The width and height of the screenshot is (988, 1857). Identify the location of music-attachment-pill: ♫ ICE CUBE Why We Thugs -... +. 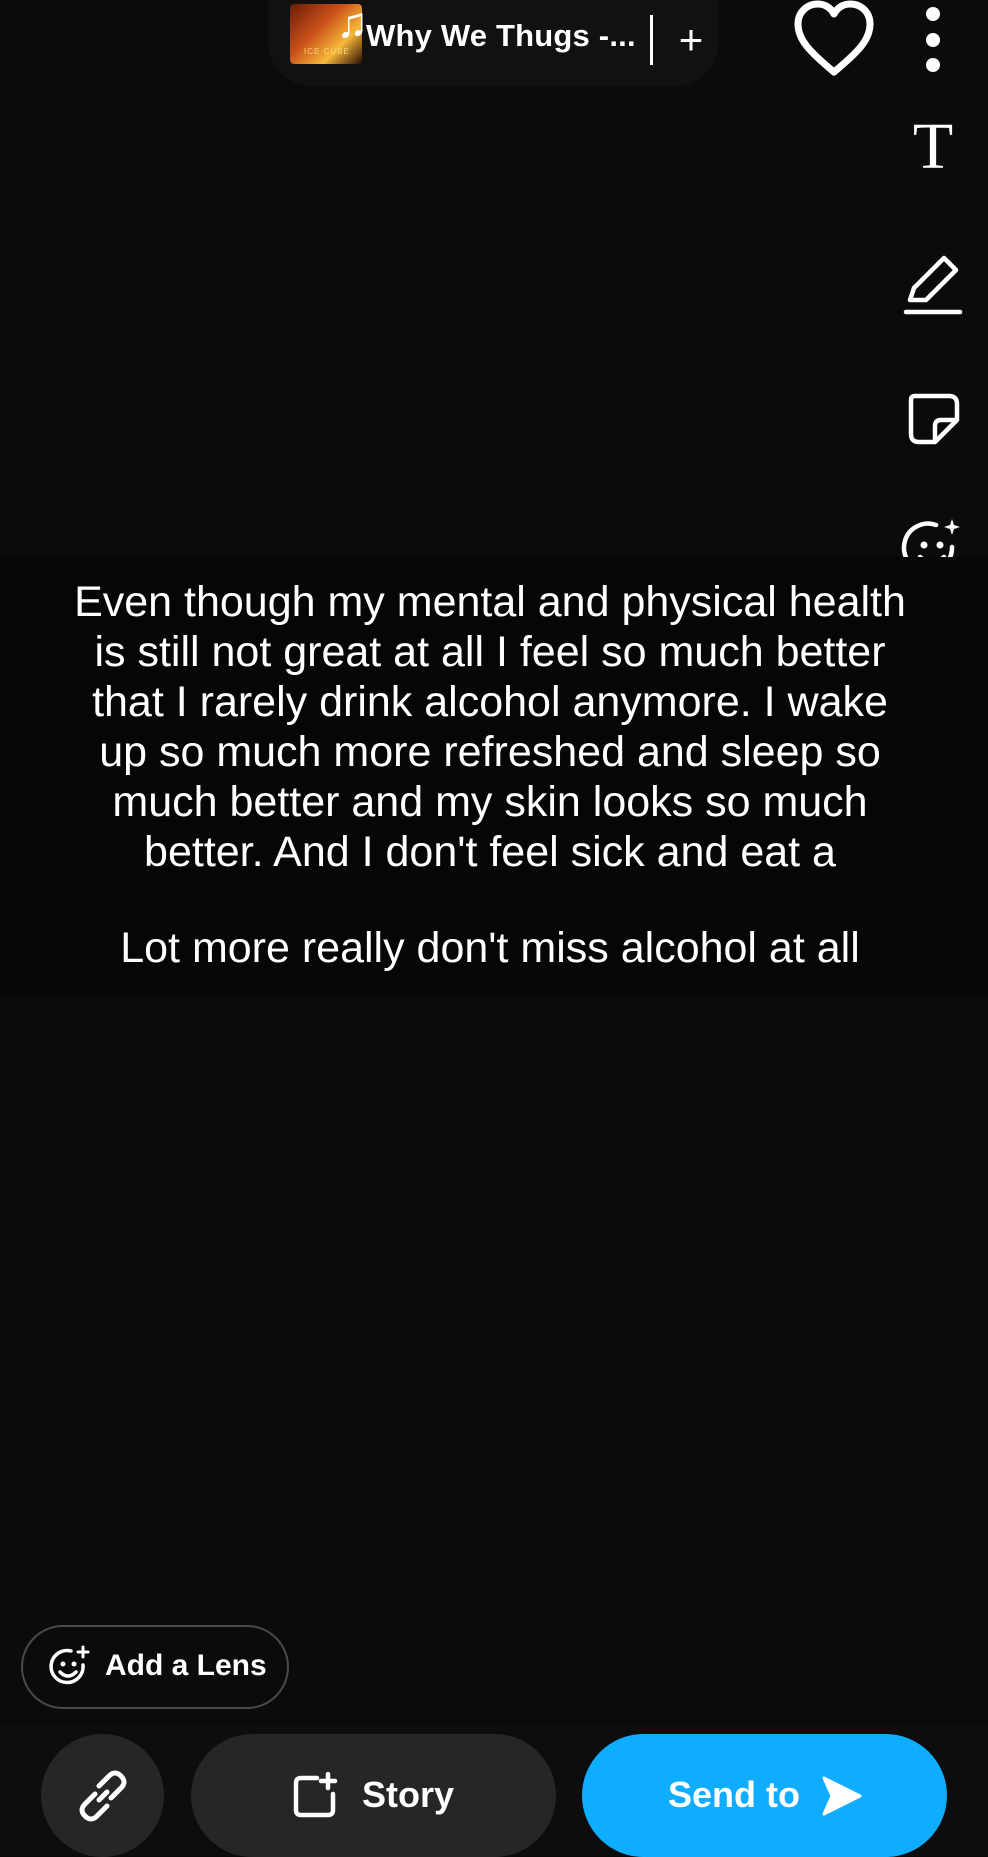
(493, 43).